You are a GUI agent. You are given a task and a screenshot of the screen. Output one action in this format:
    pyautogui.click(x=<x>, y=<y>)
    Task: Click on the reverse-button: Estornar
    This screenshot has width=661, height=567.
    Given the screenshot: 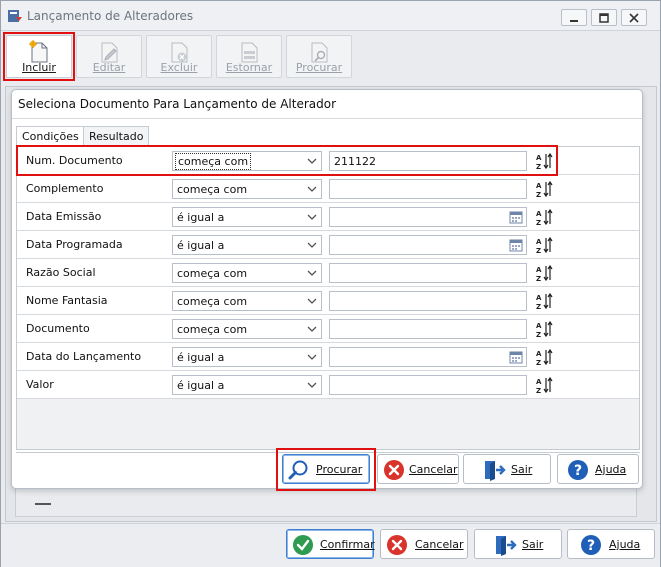 What is the action you would take?
    pyautogui.click(x=249, y=56)
    